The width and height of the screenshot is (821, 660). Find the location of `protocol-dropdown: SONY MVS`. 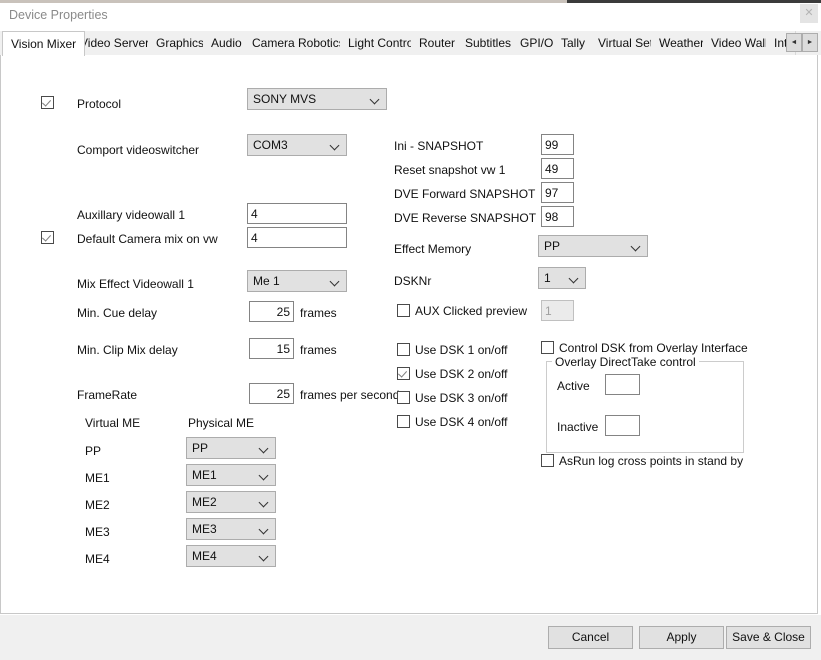

protocol-dropdown: SONY MVS is located at coordinates (317, 99).